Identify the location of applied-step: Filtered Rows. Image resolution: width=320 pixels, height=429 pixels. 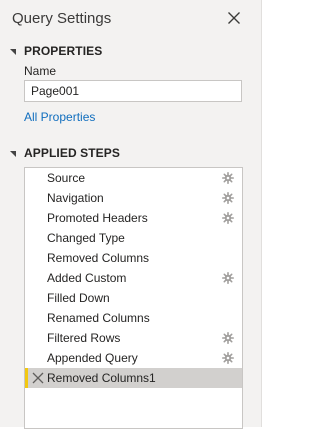
(133, 338).